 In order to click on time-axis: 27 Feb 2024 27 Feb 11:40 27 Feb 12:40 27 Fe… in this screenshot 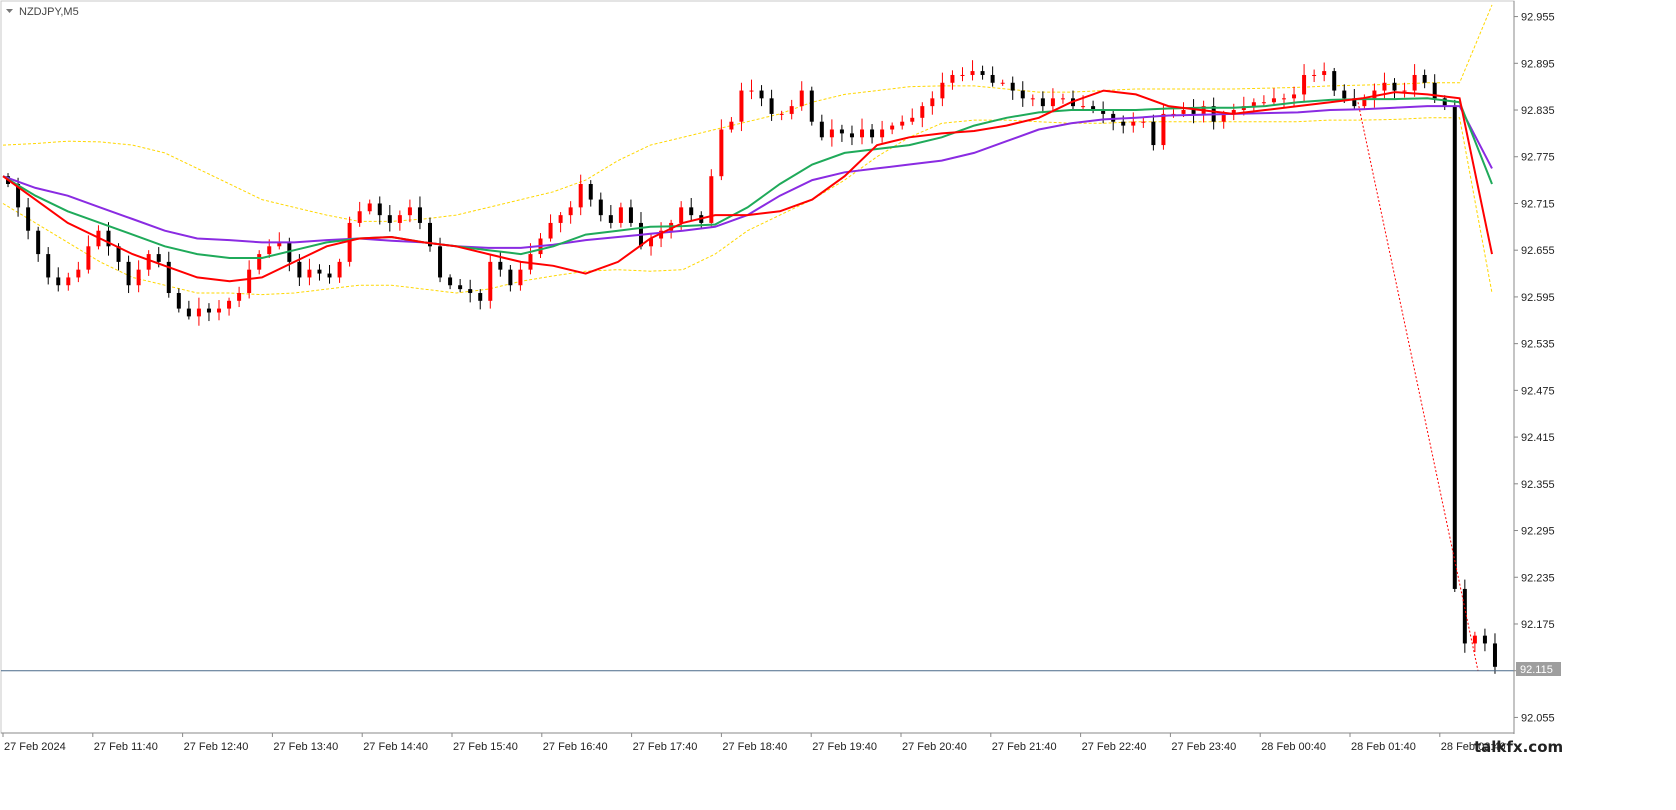, I will do `click(754, 743)`.